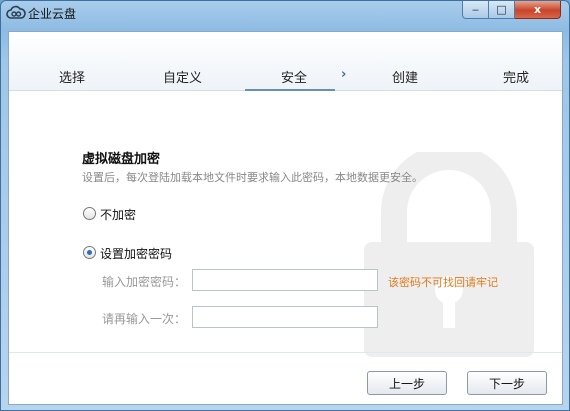 The image size is (570, 411). What do you see at coordinates (72, 78) in the screenshot?
I see `step-select: 选择` at bounding box center [72, 78].